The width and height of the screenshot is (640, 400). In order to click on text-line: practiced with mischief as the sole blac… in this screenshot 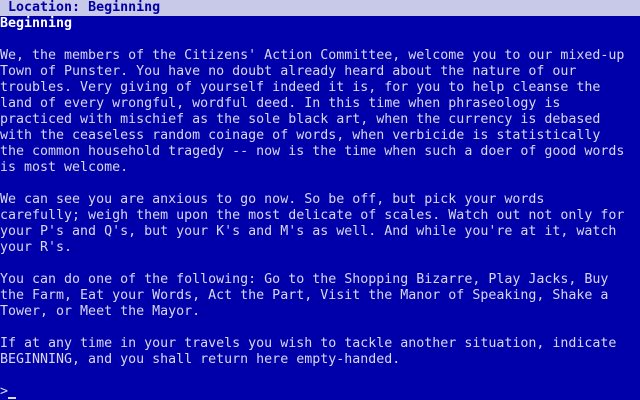, I will do `click(300, 119)`.